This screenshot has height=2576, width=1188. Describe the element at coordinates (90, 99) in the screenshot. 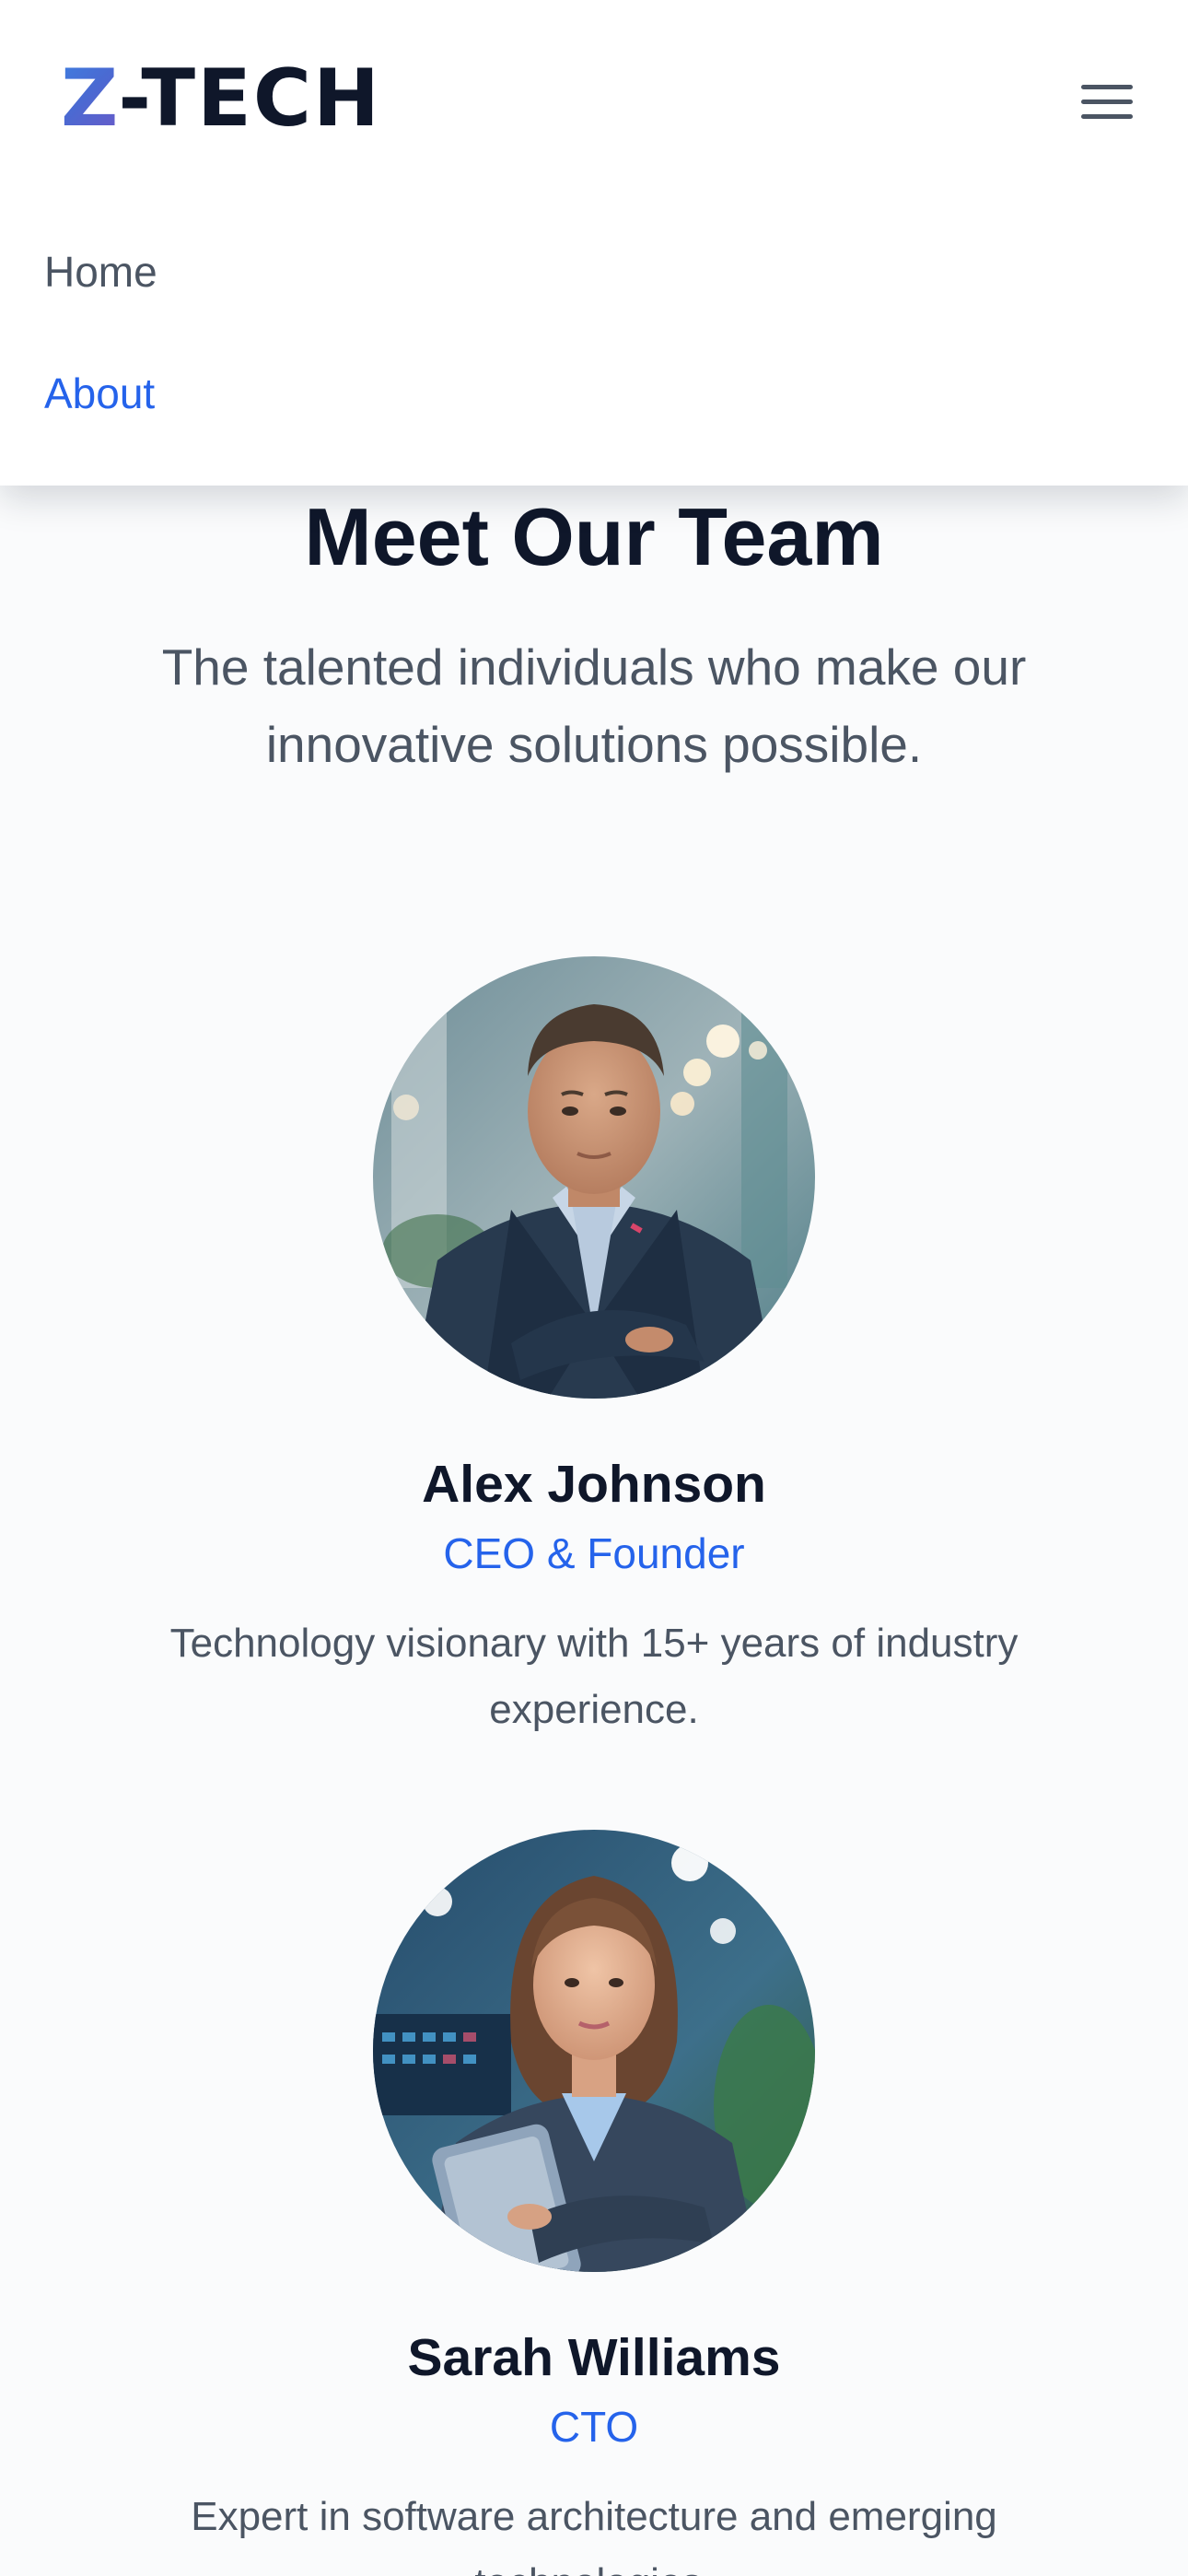

I see `logo-mark: Z` at that location.